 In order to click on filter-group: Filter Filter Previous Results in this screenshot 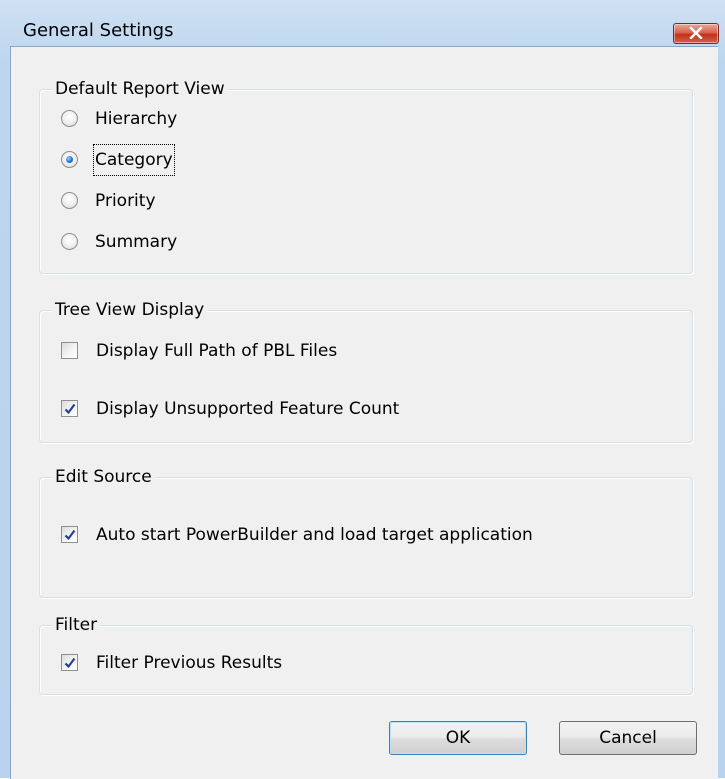, I will do `click(366, 654)`.